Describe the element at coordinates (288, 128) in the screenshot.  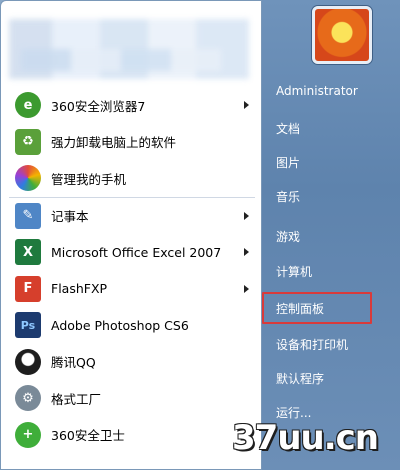
I see `right-item-documents: 文档` at that location.